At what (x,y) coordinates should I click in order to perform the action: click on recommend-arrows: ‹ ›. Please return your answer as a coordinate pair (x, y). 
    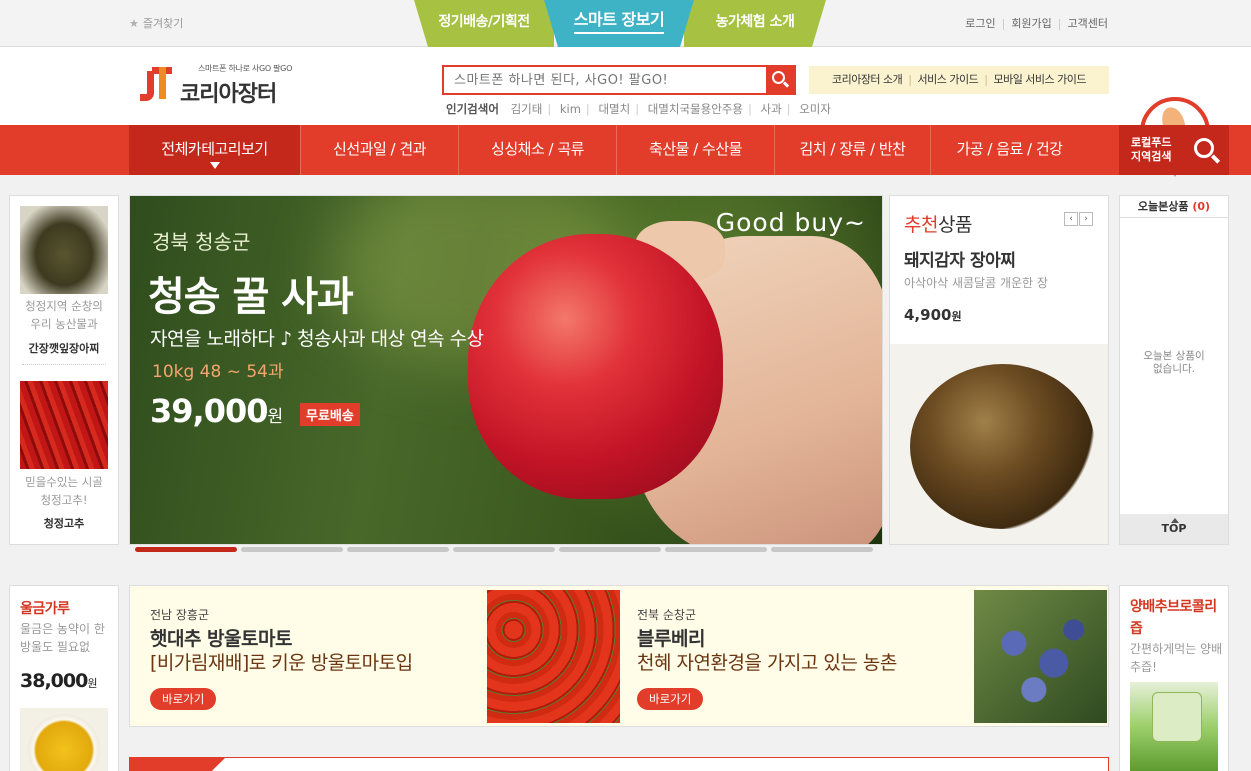
    Looking at the image, I should click on (1079, 219).